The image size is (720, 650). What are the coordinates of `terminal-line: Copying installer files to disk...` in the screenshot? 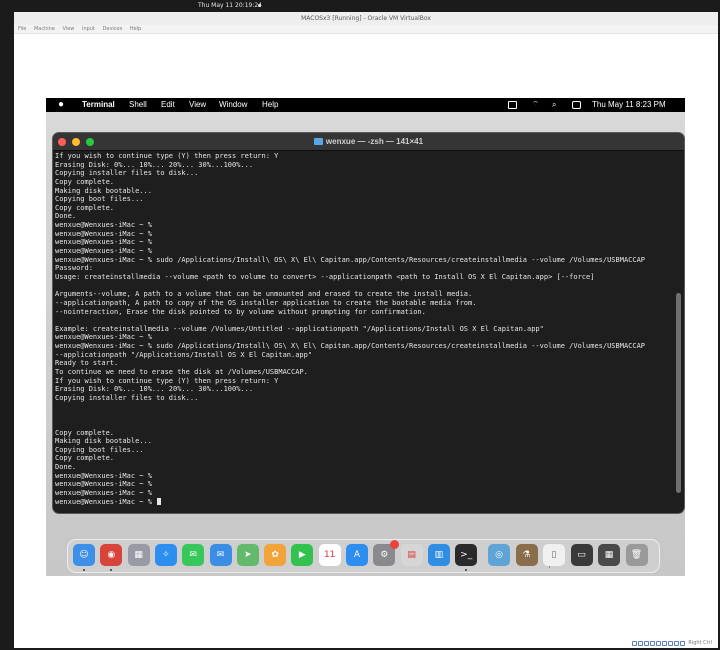 It's located at (127, 397).